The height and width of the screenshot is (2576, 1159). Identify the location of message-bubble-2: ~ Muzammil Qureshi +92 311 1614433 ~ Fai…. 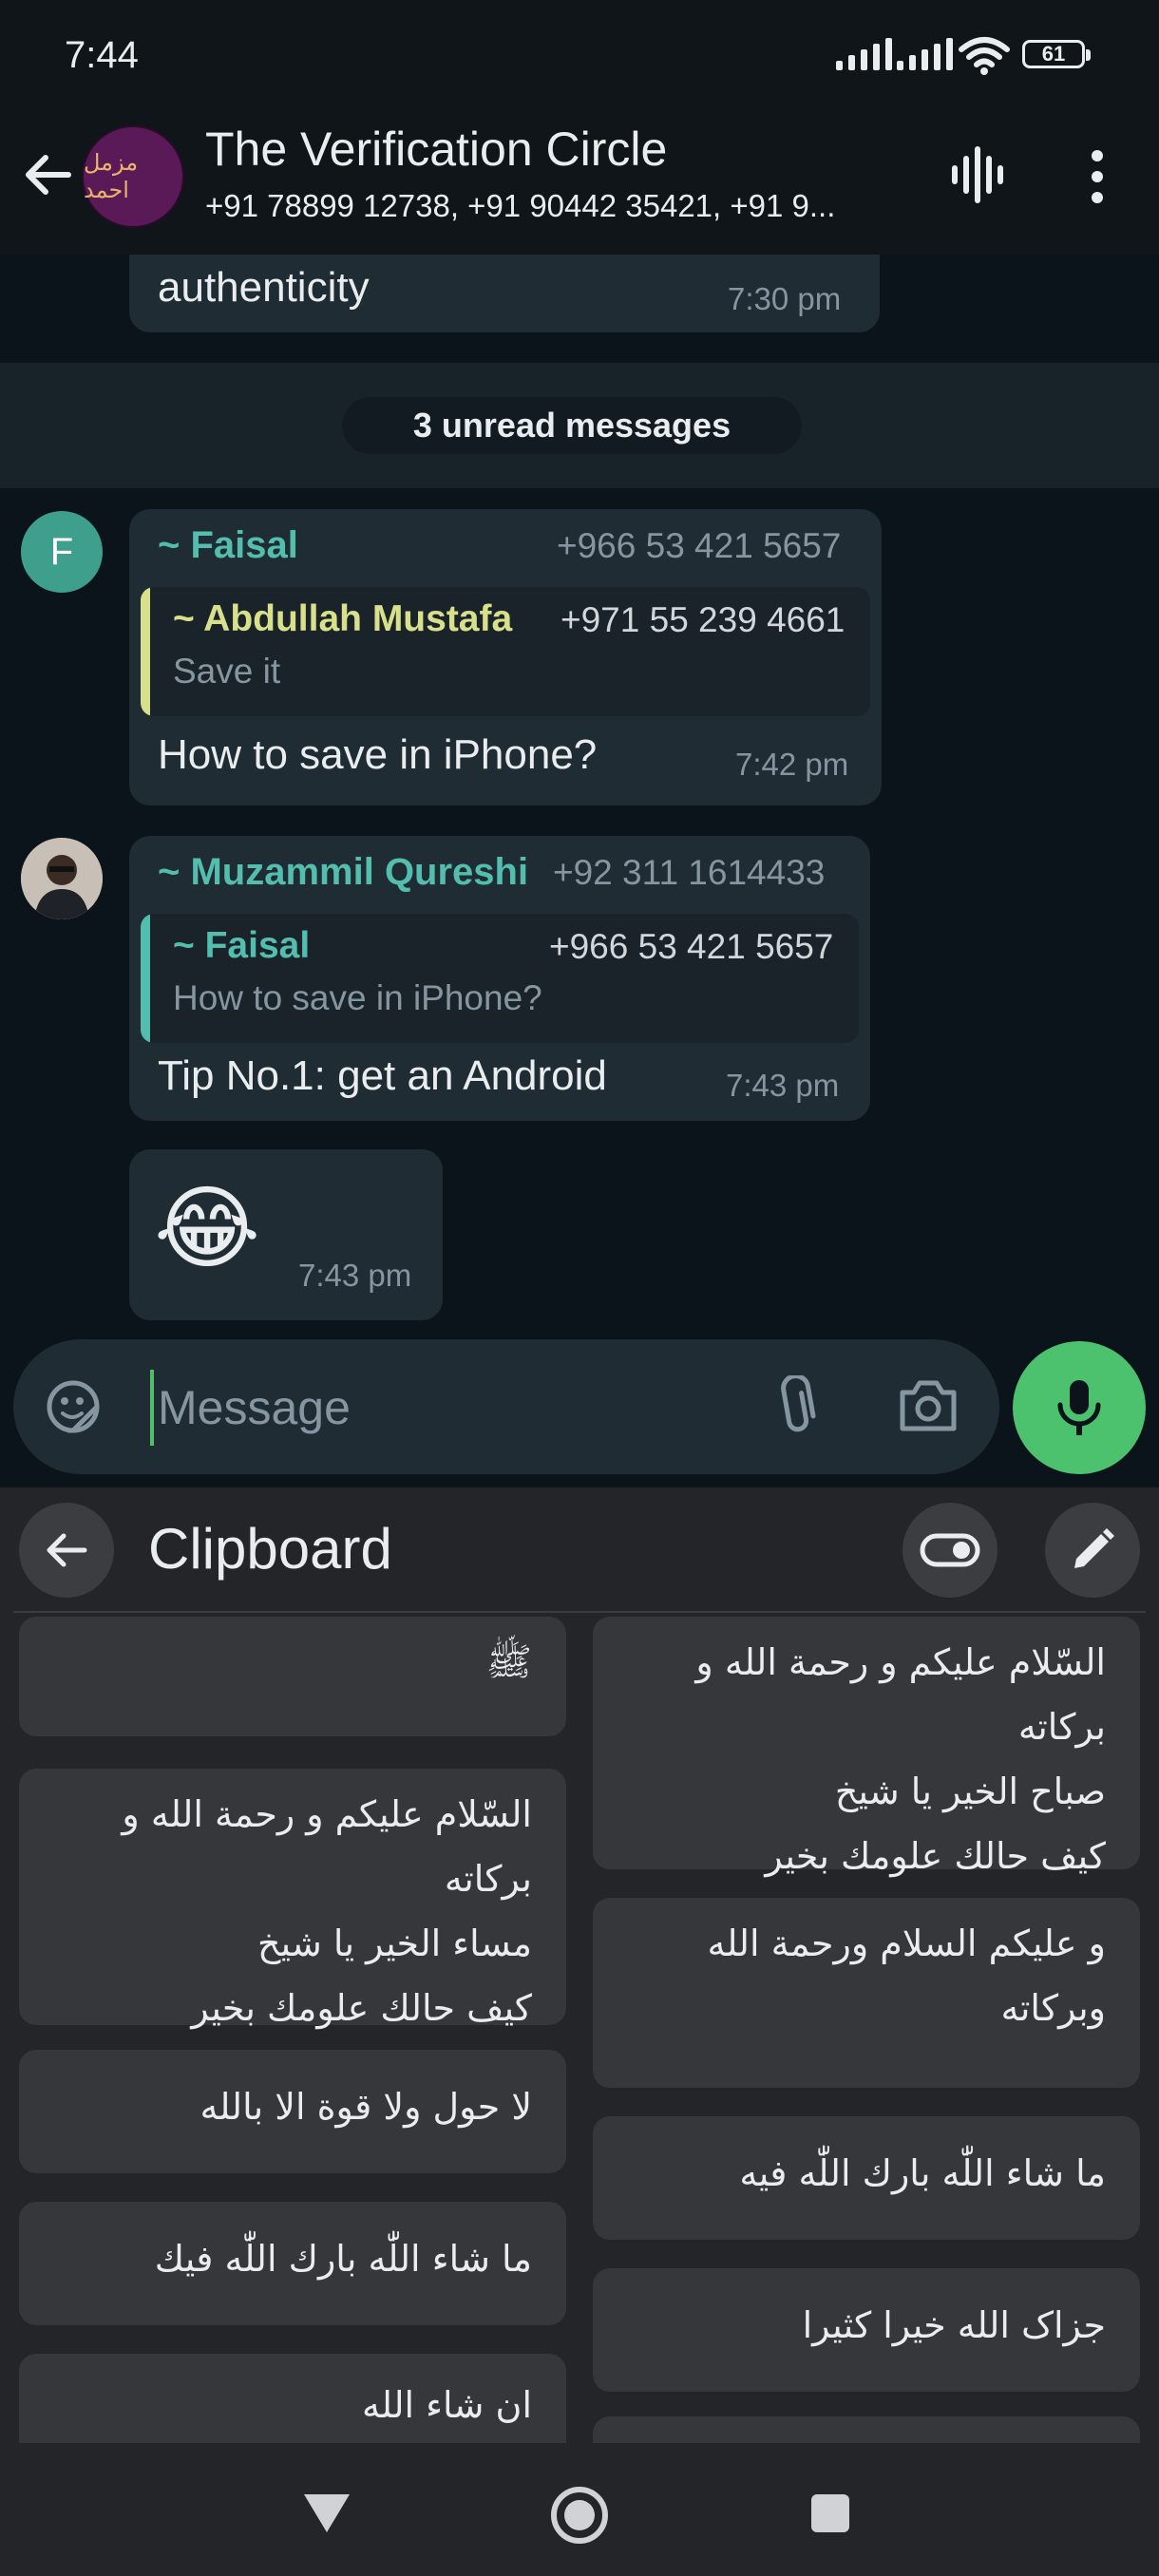
(499, 978).